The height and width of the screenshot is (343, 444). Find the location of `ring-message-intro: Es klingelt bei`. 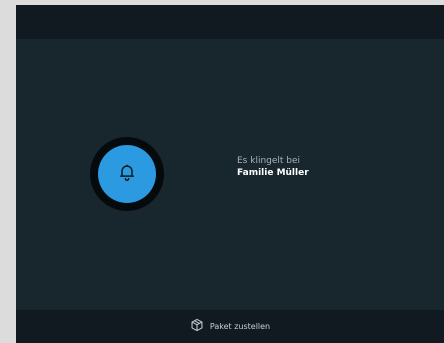

ring-message-intro: Es klingelt bei is located at coordinates (269, 161).